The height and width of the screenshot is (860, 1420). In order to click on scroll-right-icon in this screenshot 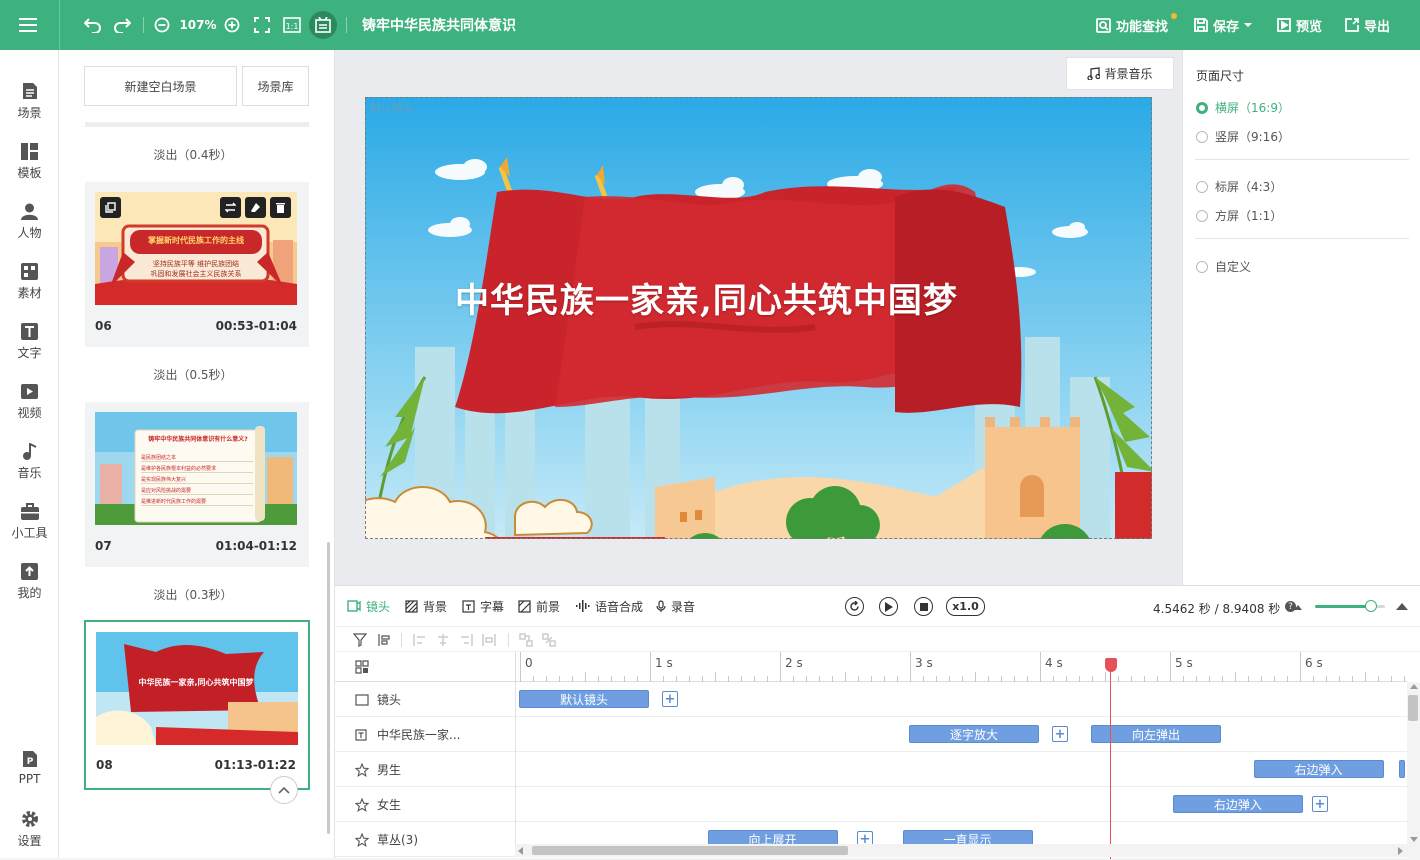, I will do `click(1400, 851)`.